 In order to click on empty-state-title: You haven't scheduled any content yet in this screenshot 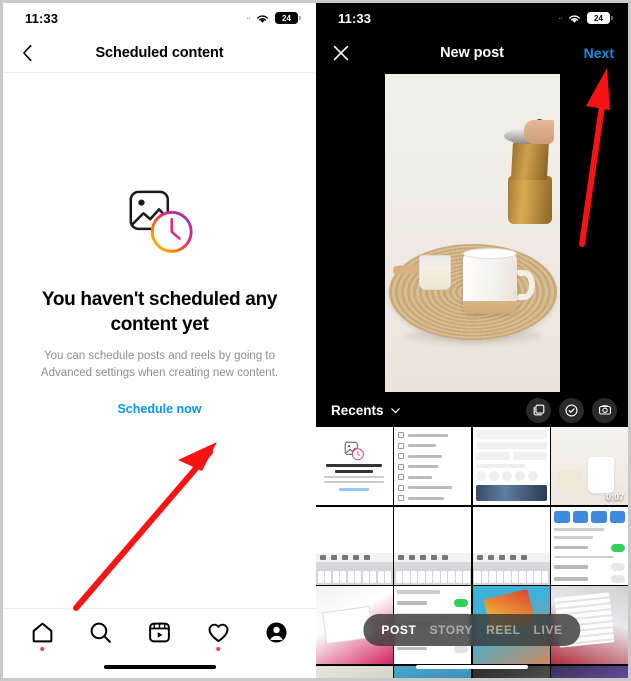, I will do `click(159, 312)`.